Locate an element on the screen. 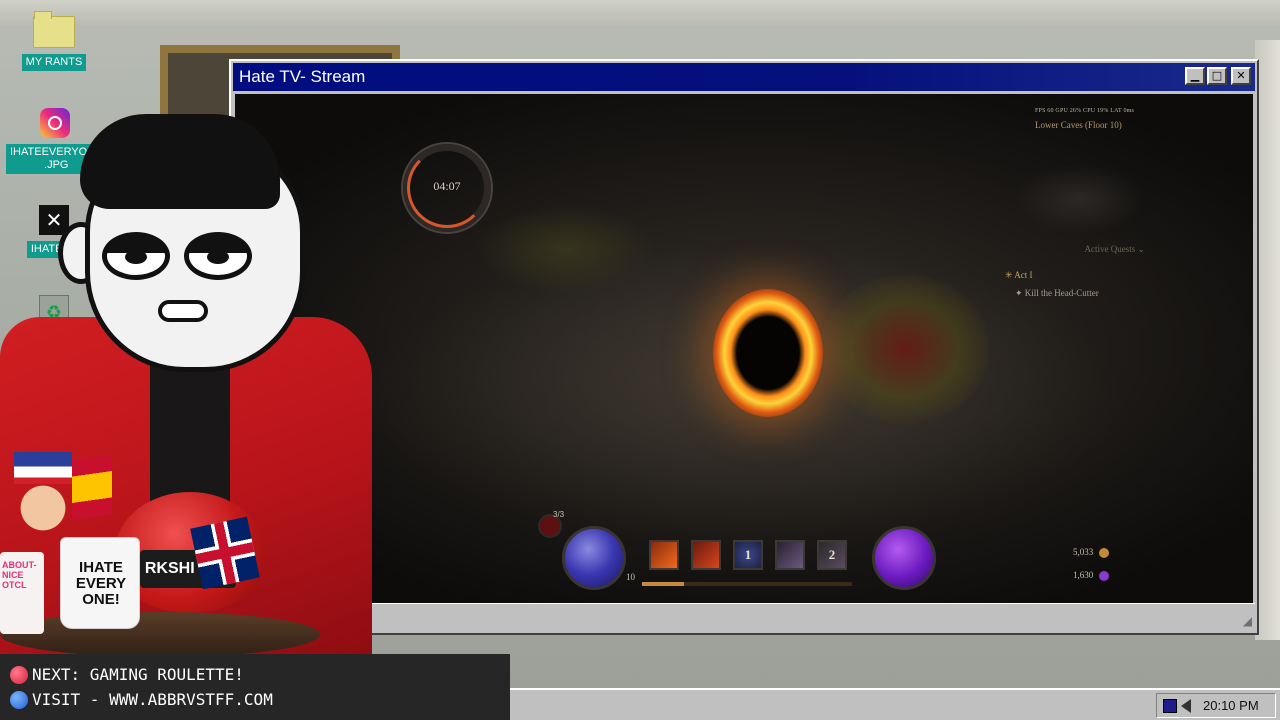 The image size is (1280, 720). taskbar: 20:10 PM is located at coordinates (895, 704).